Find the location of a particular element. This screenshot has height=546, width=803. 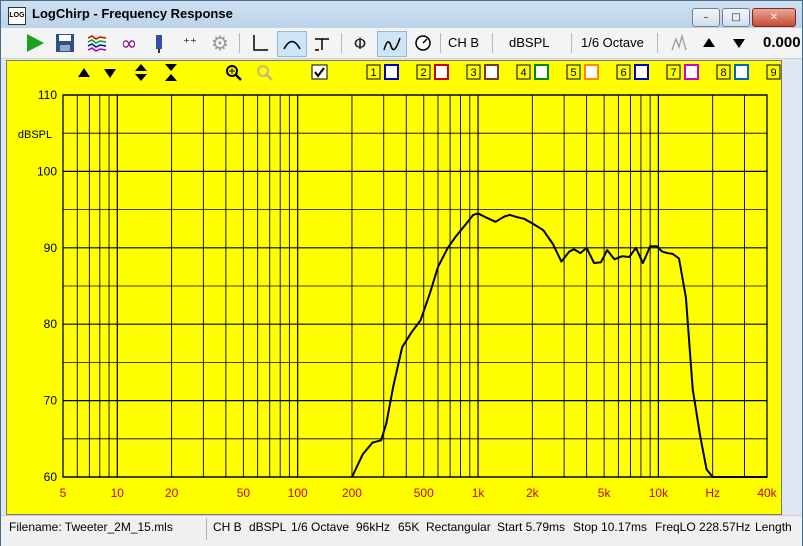

channel-toggle-5: 5 is located at coordinates (582, 72).